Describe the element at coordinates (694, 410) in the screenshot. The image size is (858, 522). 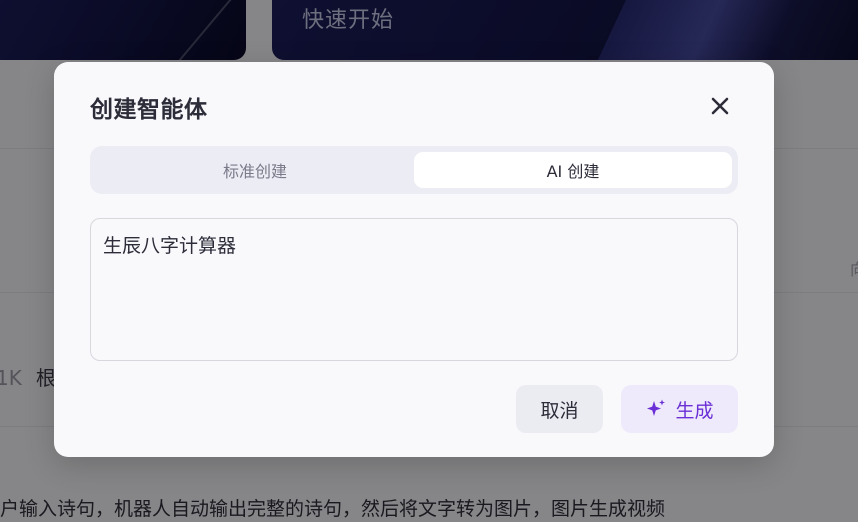
I see `generate-label: 生成` at that location.